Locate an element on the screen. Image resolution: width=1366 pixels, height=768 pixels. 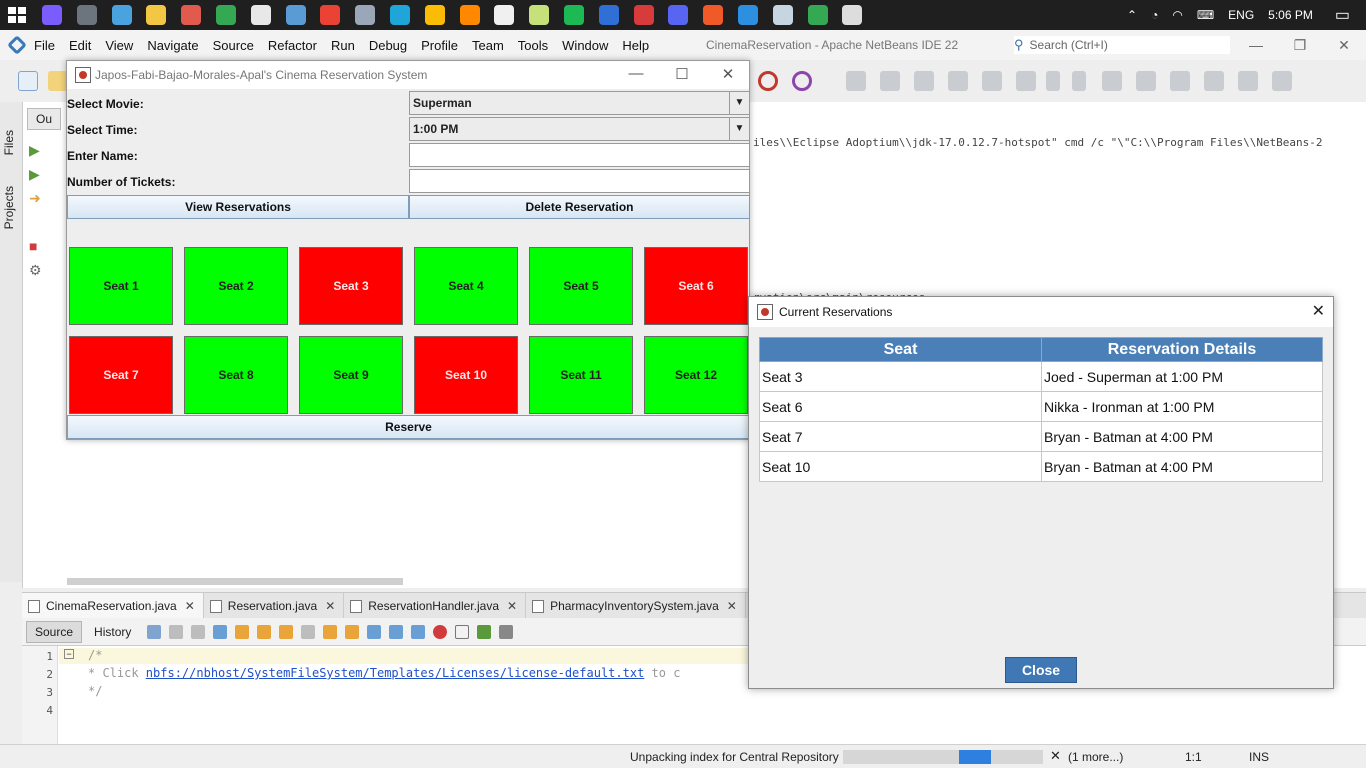
spotify-icon is located at coordinates (573, 15).